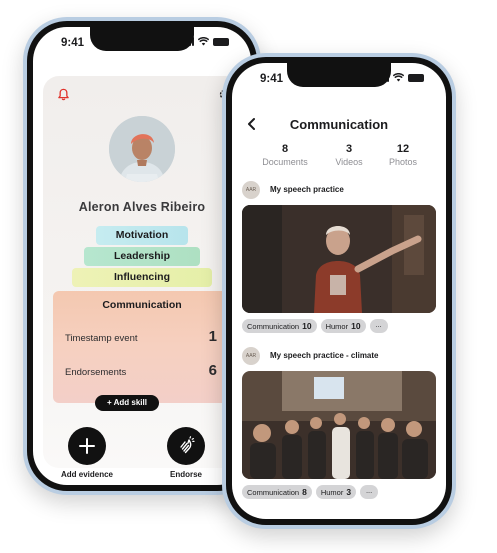  I want to click on endorse-label: Endorse, so click(185, 474).